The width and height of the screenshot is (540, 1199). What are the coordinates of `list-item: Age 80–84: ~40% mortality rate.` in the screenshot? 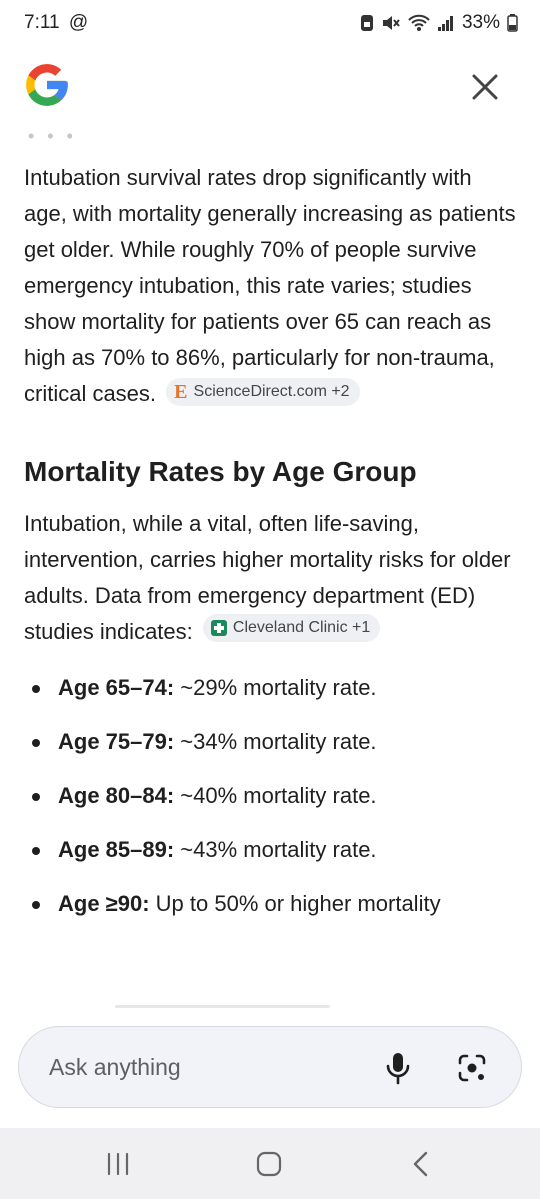 It's located at (270, 796).